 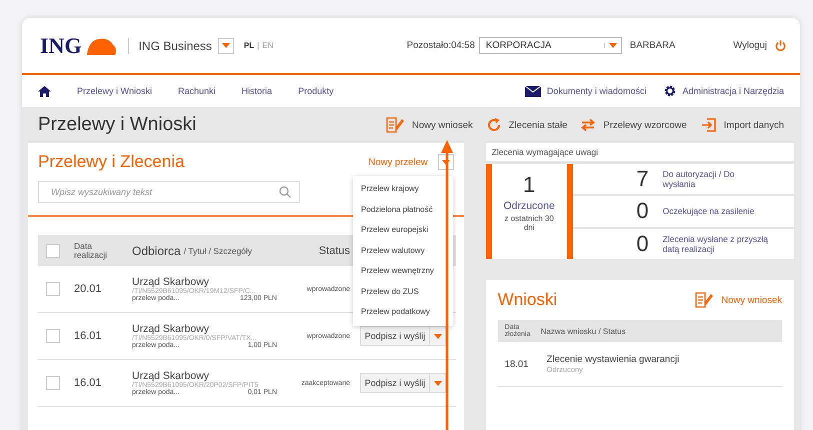 I want to click on attention-header: Zlecenia wymagające uwagi, so click(x=640, y=152).